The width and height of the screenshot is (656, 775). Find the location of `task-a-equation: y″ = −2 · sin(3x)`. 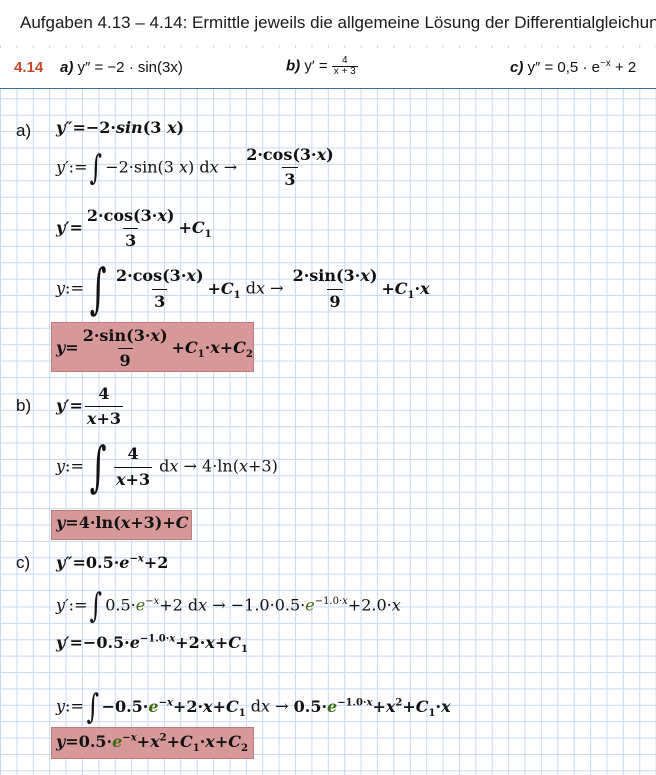

task-a-equation: y″ = −2 · sin(3x) is located at coordinates (130, 67).